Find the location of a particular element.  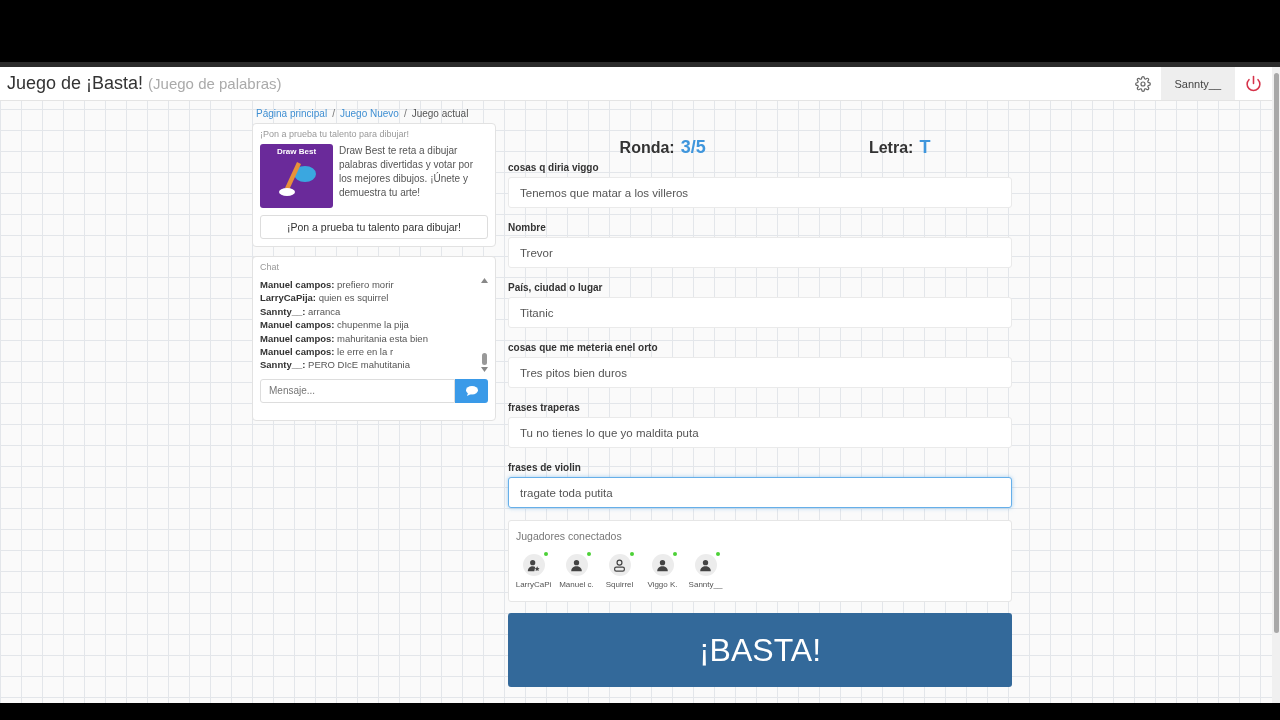

user-outline-icon is located at coordinates (619, 565).